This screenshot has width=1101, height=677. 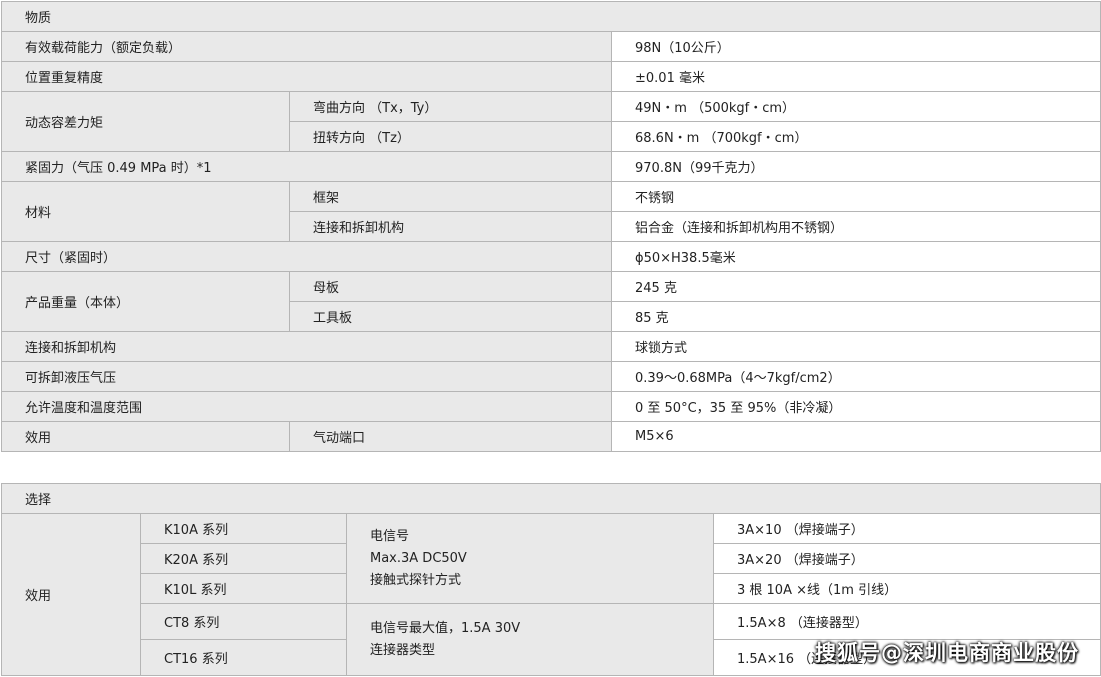 I want to click on moment-label: 动态容差力矩, so click(x=145, y=121).